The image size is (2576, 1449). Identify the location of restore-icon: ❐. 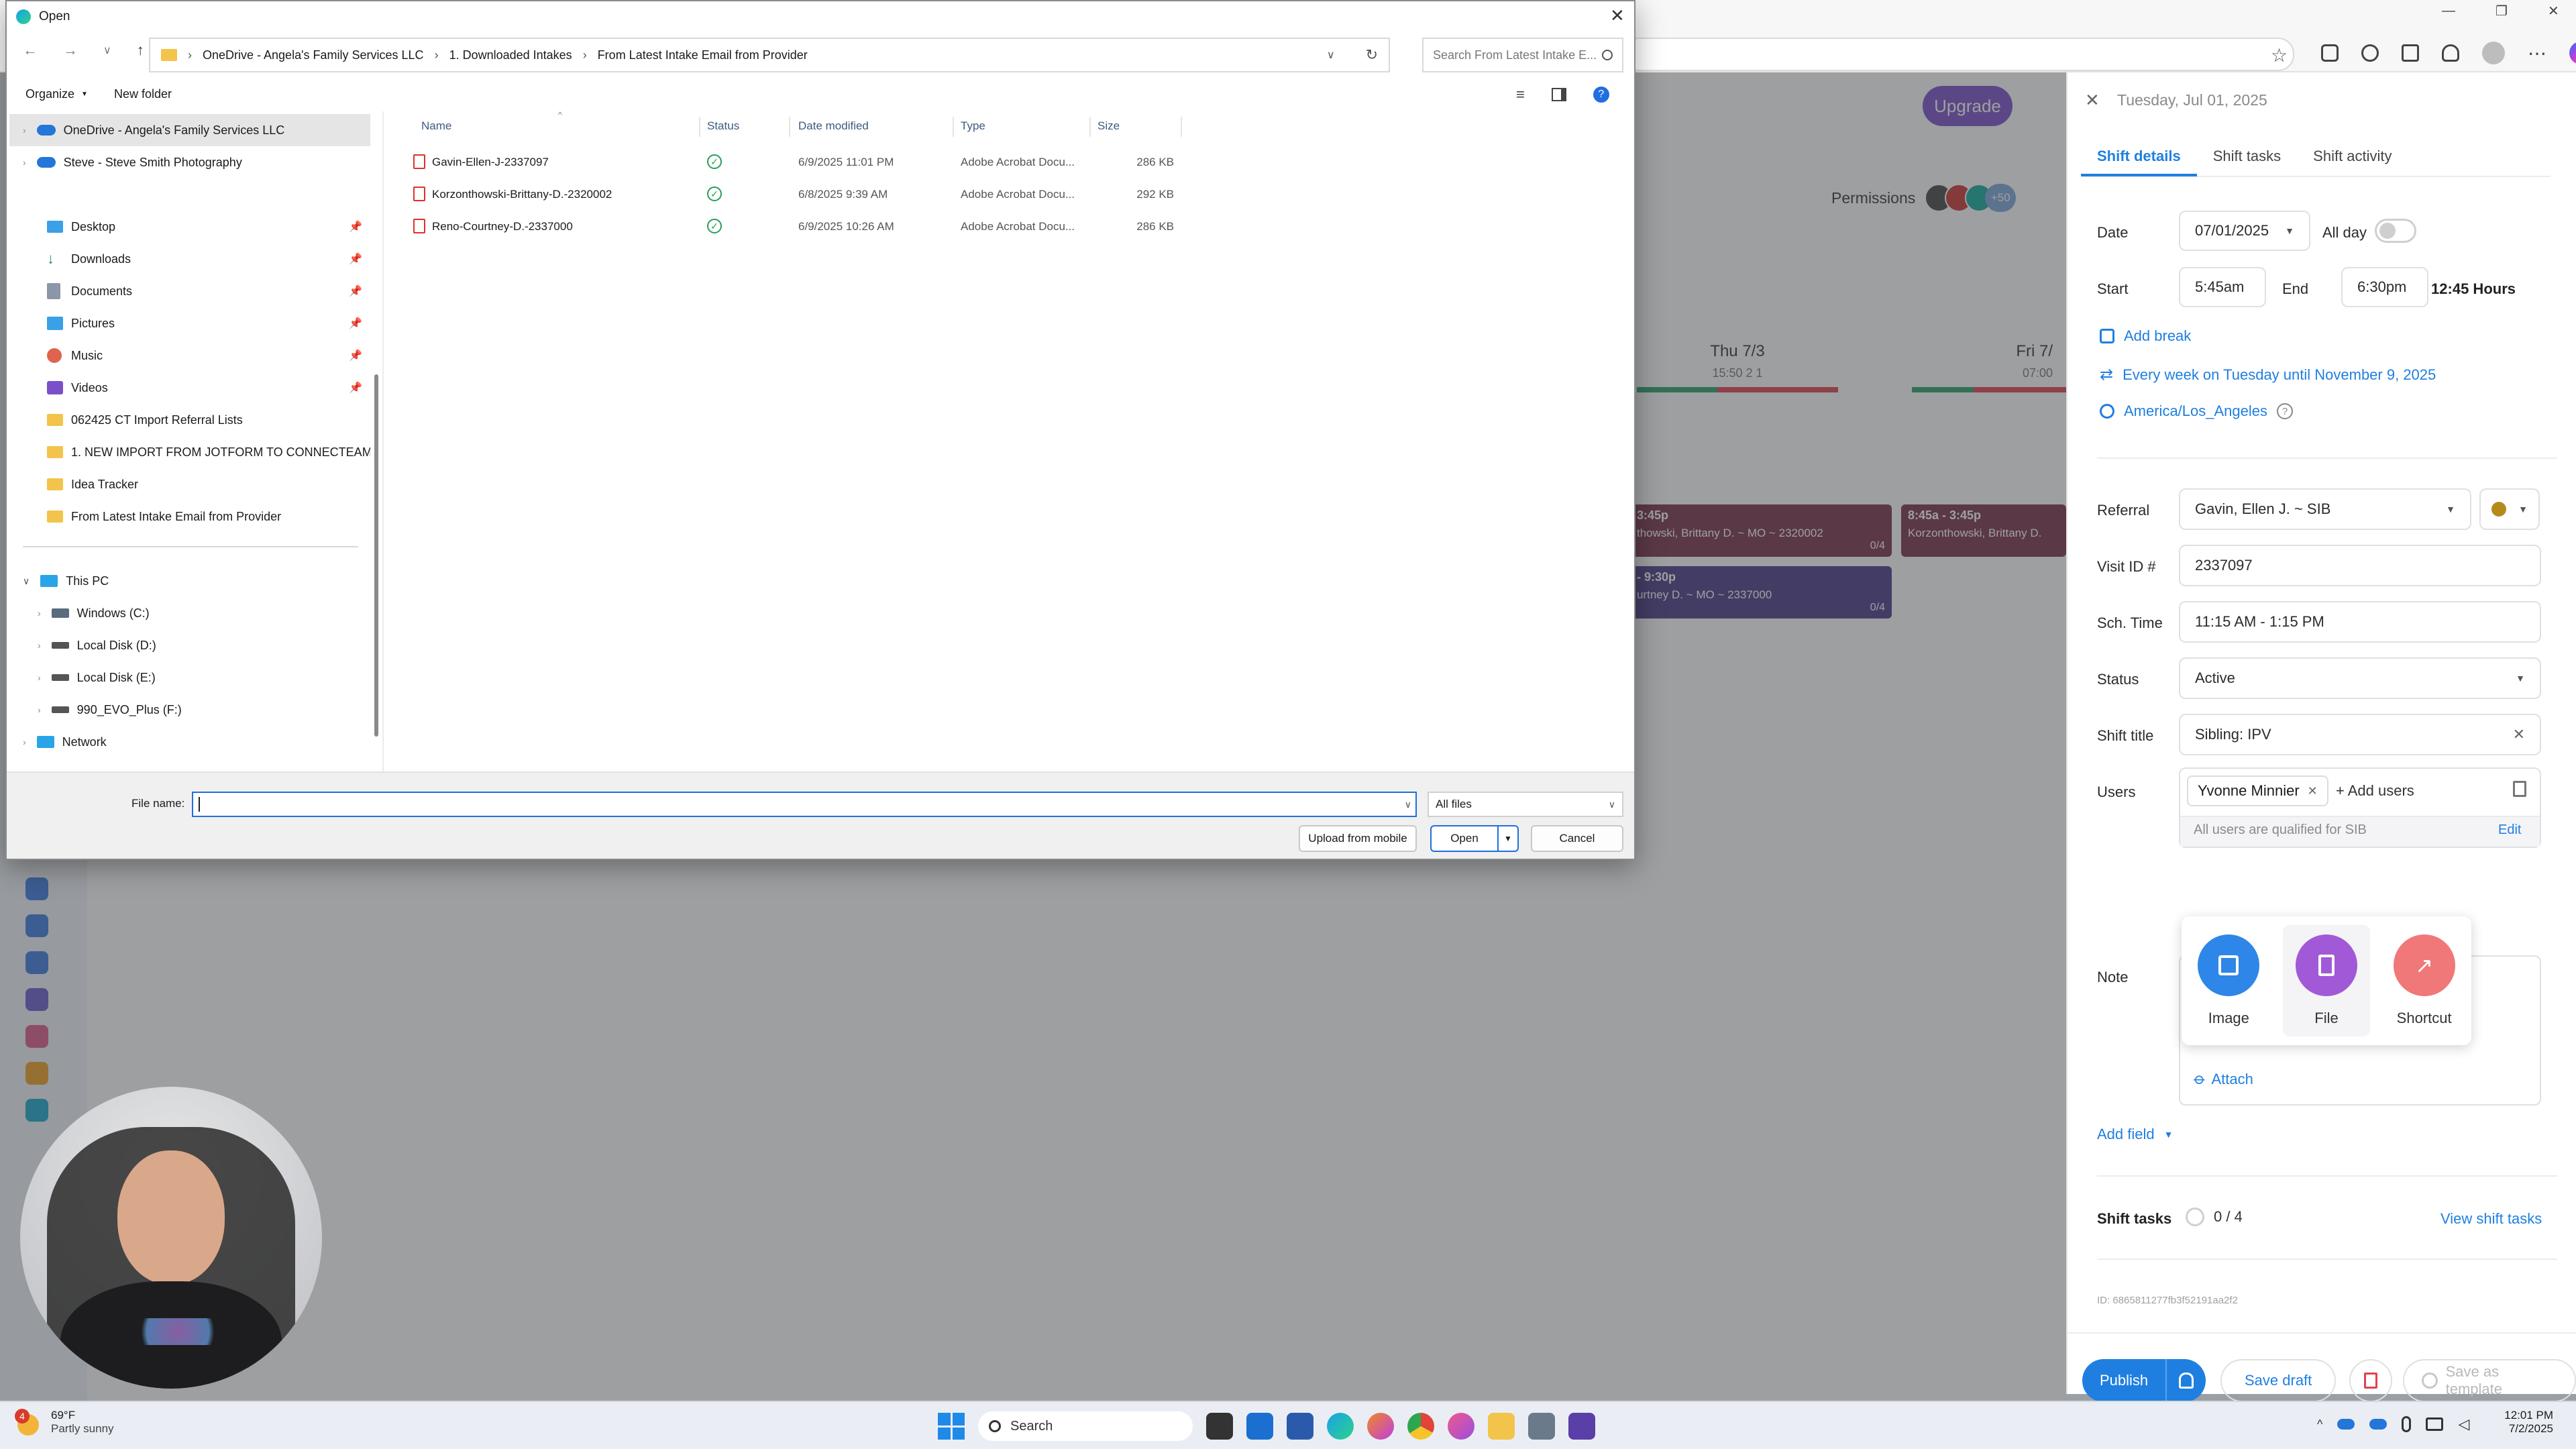
(2502, 11).